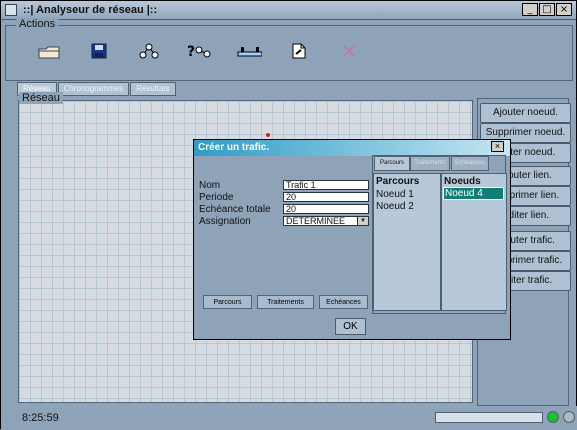 The width and height of the screenshot is (577, 430). I want to click on status-bar: 8:25:59, so click(289, 418).